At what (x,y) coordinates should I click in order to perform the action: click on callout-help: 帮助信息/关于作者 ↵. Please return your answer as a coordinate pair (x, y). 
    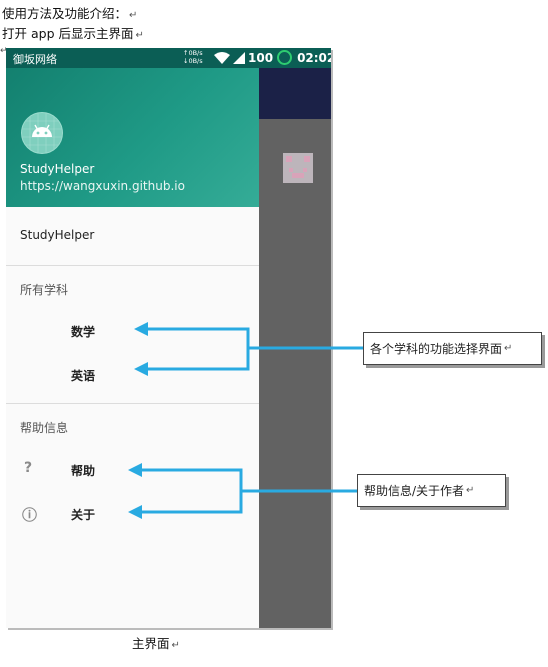
    Looking at the image, I should click on (431, 490).